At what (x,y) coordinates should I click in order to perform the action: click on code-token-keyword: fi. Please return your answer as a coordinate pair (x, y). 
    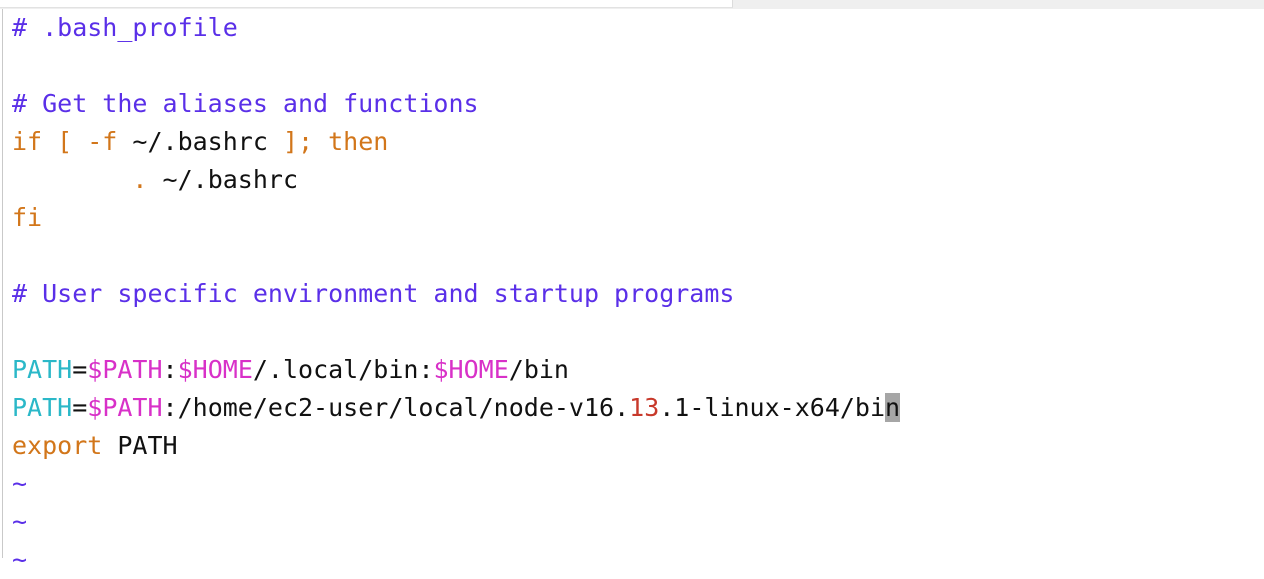
    Looking at the image, I should click on (27, 217).